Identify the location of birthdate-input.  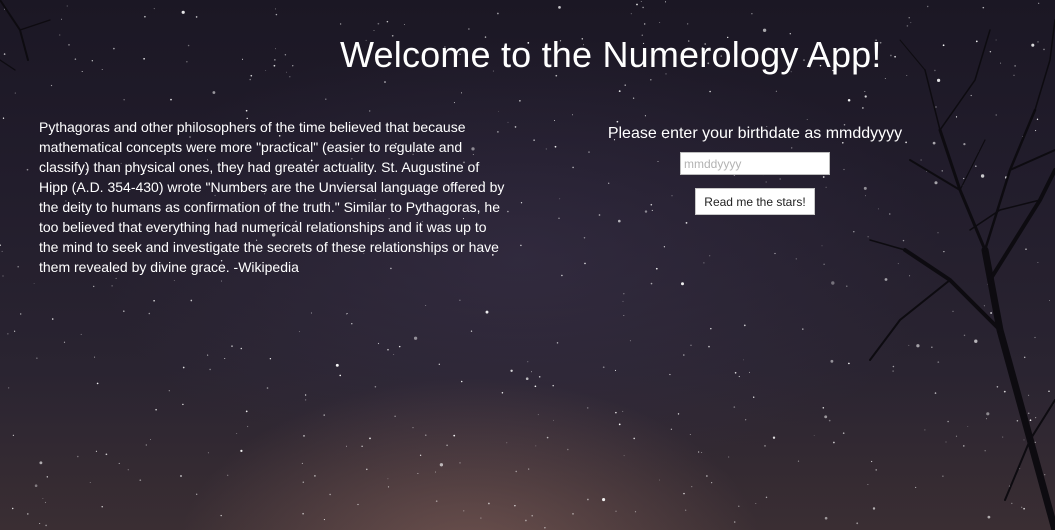
(755, 163).